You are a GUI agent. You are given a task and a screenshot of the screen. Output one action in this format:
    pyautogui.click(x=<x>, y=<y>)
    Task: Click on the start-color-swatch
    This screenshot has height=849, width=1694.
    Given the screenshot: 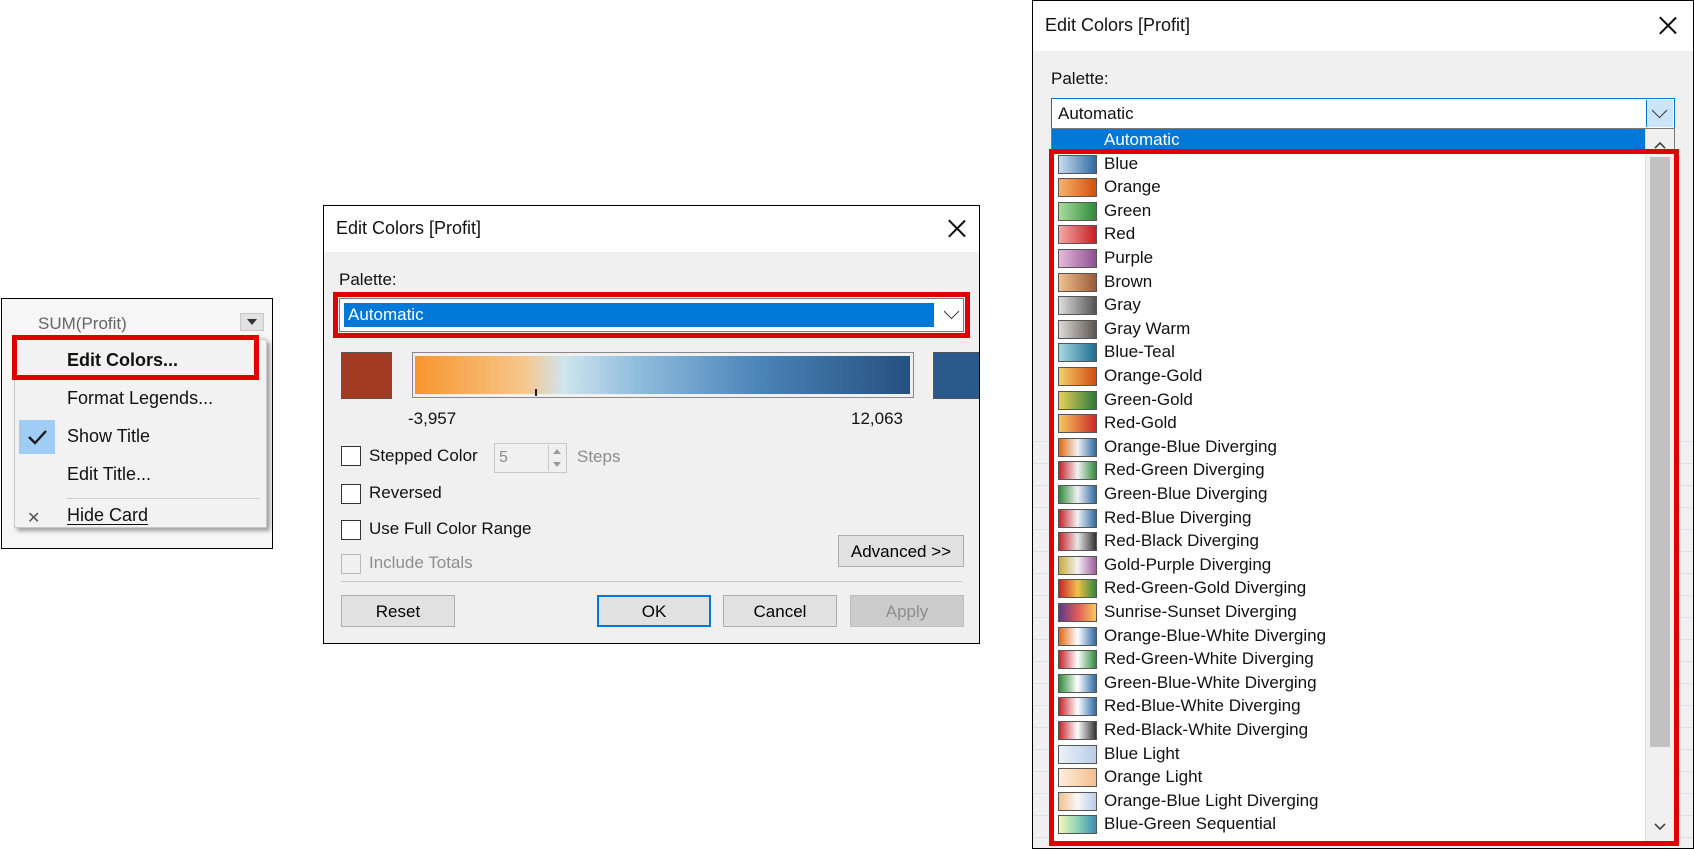 What is the action you would take?
    pyautogui.click(x=366, y=375)
    